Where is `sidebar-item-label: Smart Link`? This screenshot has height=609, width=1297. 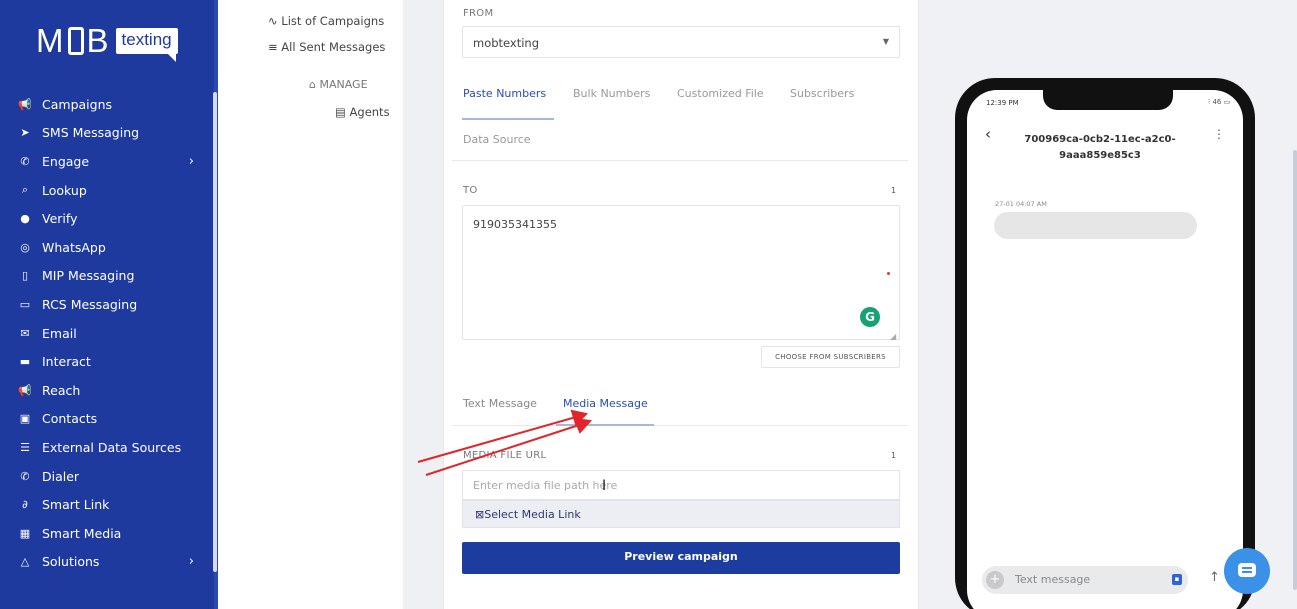
sidebar-item-label: Smart Link is located at coordinates (76, 505).